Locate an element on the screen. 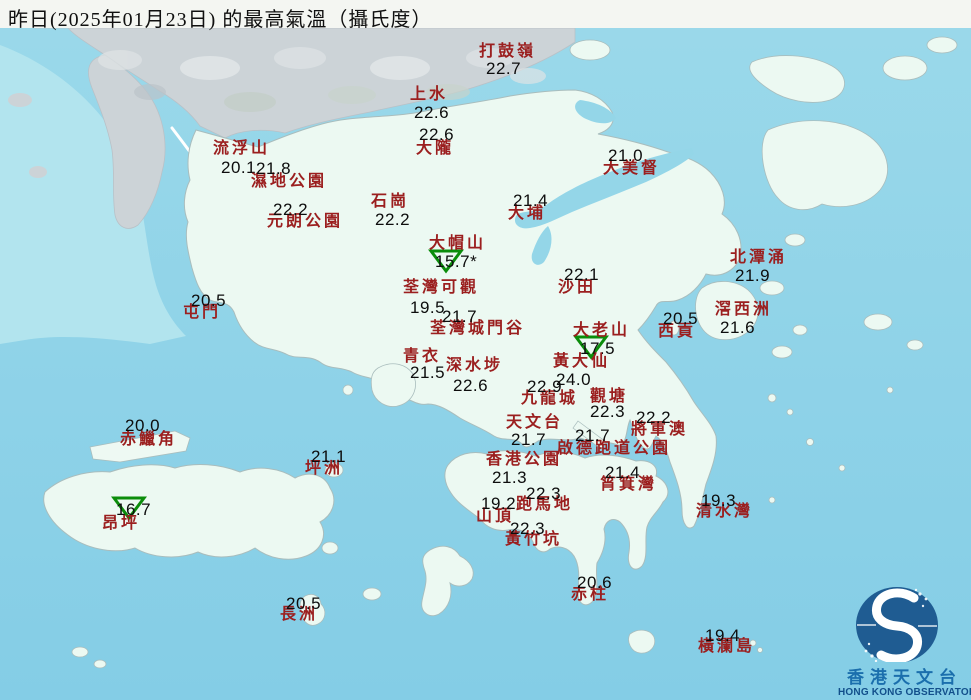 This screenshot has width=971, height=700. station-value: 19.3 is located at coordinates (719, 500).